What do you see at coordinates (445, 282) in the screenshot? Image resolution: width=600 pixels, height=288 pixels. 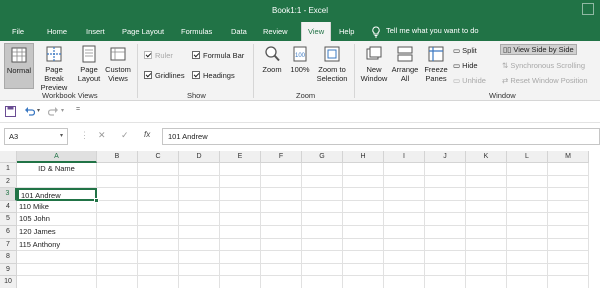 I see `cell-j10` at bounding box center [445, 282].